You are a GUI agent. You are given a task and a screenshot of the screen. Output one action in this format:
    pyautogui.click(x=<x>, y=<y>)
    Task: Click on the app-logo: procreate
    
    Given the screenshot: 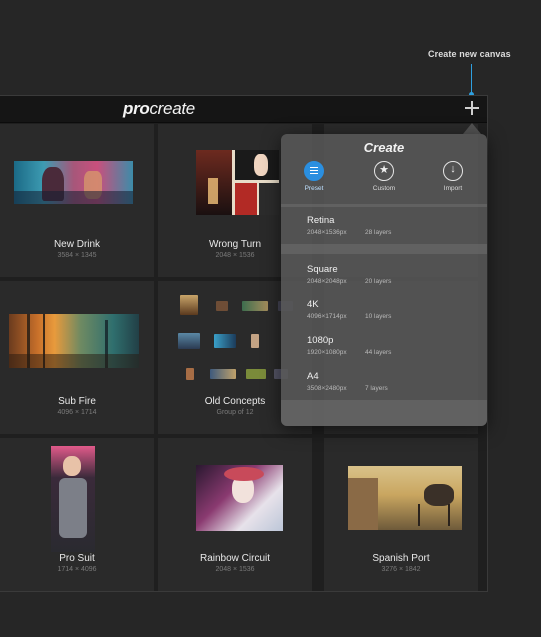 What is the action you would take?
    pyautogui.click(x=159, y=108)
    